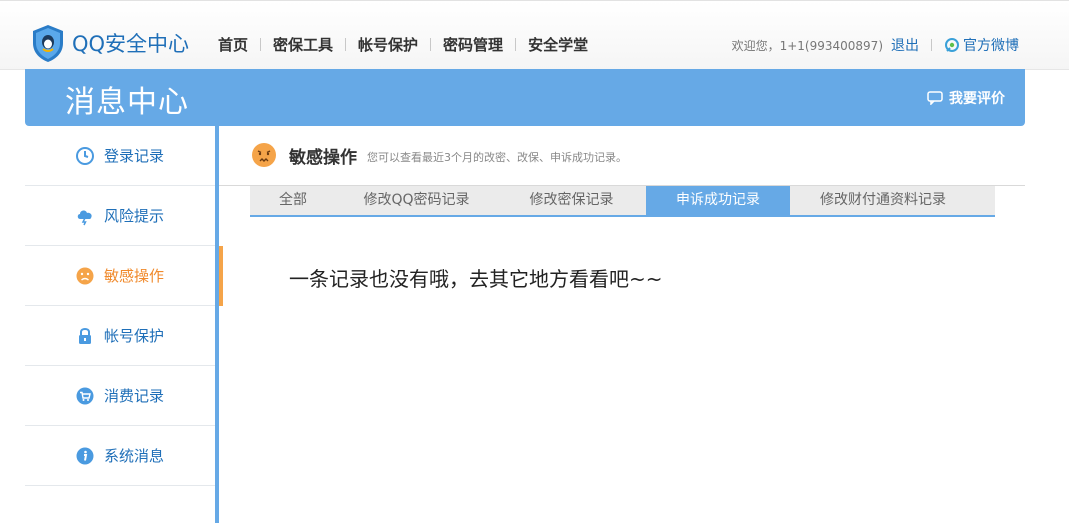  I want to click on section-title: 敏感操作, so click(323, 157).